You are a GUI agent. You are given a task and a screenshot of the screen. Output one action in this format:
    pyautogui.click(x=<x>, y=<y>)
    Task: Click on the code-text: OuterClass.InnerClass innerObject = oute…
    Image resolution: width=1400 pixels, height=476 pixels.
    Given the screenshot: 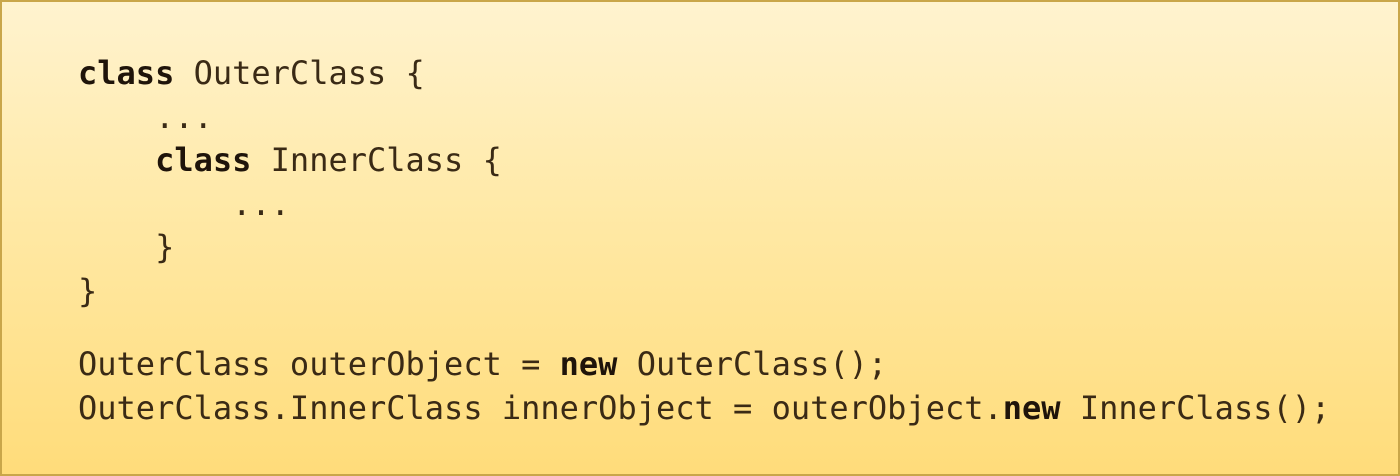 What is the action you would take?
    pyautogui.click(x=540, y=407)
    